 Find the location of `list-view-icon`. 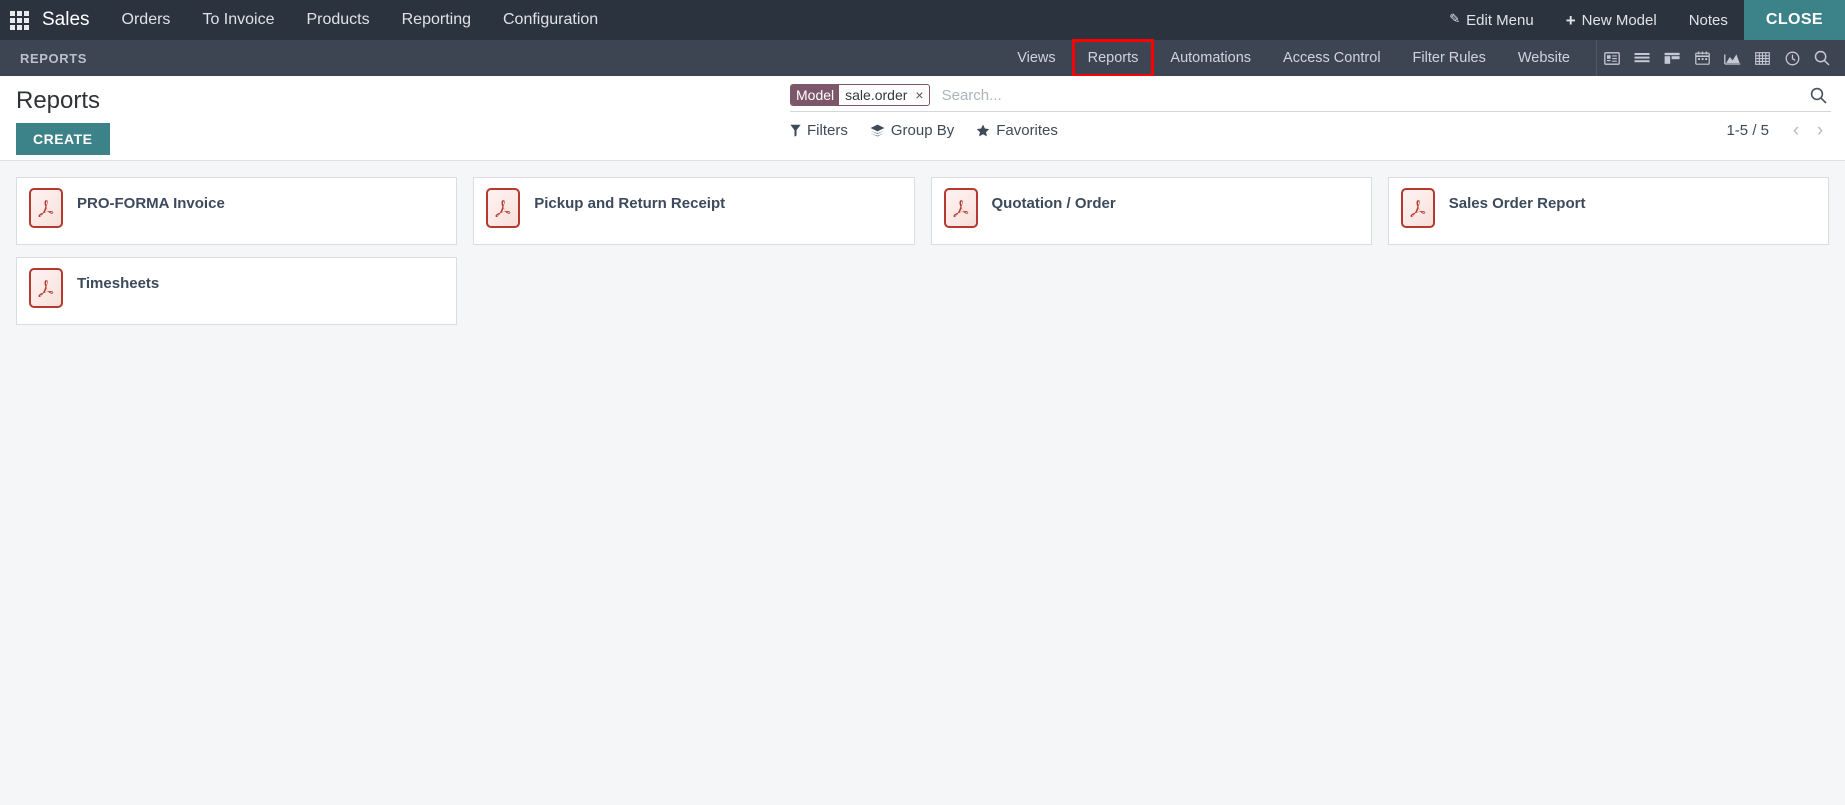

list-view-icon is located at coordinates (1642, 58).